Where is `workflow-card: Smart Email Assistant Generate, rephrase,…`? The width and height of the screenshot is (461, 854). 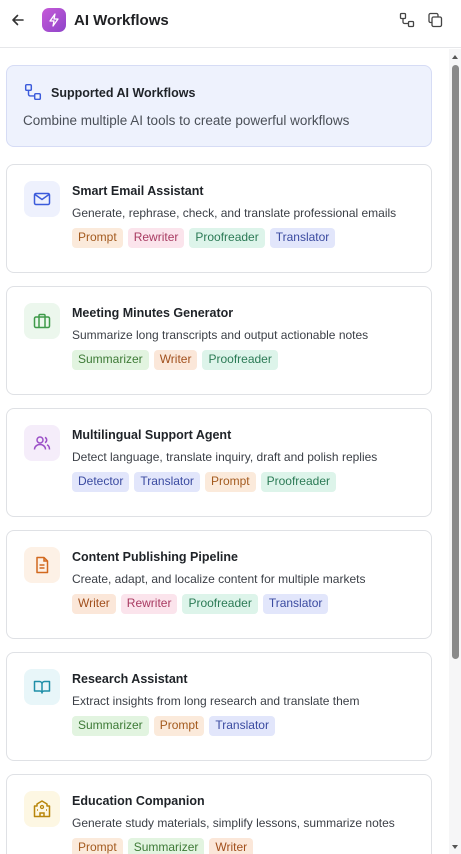 workflow-card: Smart Email Assistant Generate, rephrase,… is located at coordinates (219, 218).